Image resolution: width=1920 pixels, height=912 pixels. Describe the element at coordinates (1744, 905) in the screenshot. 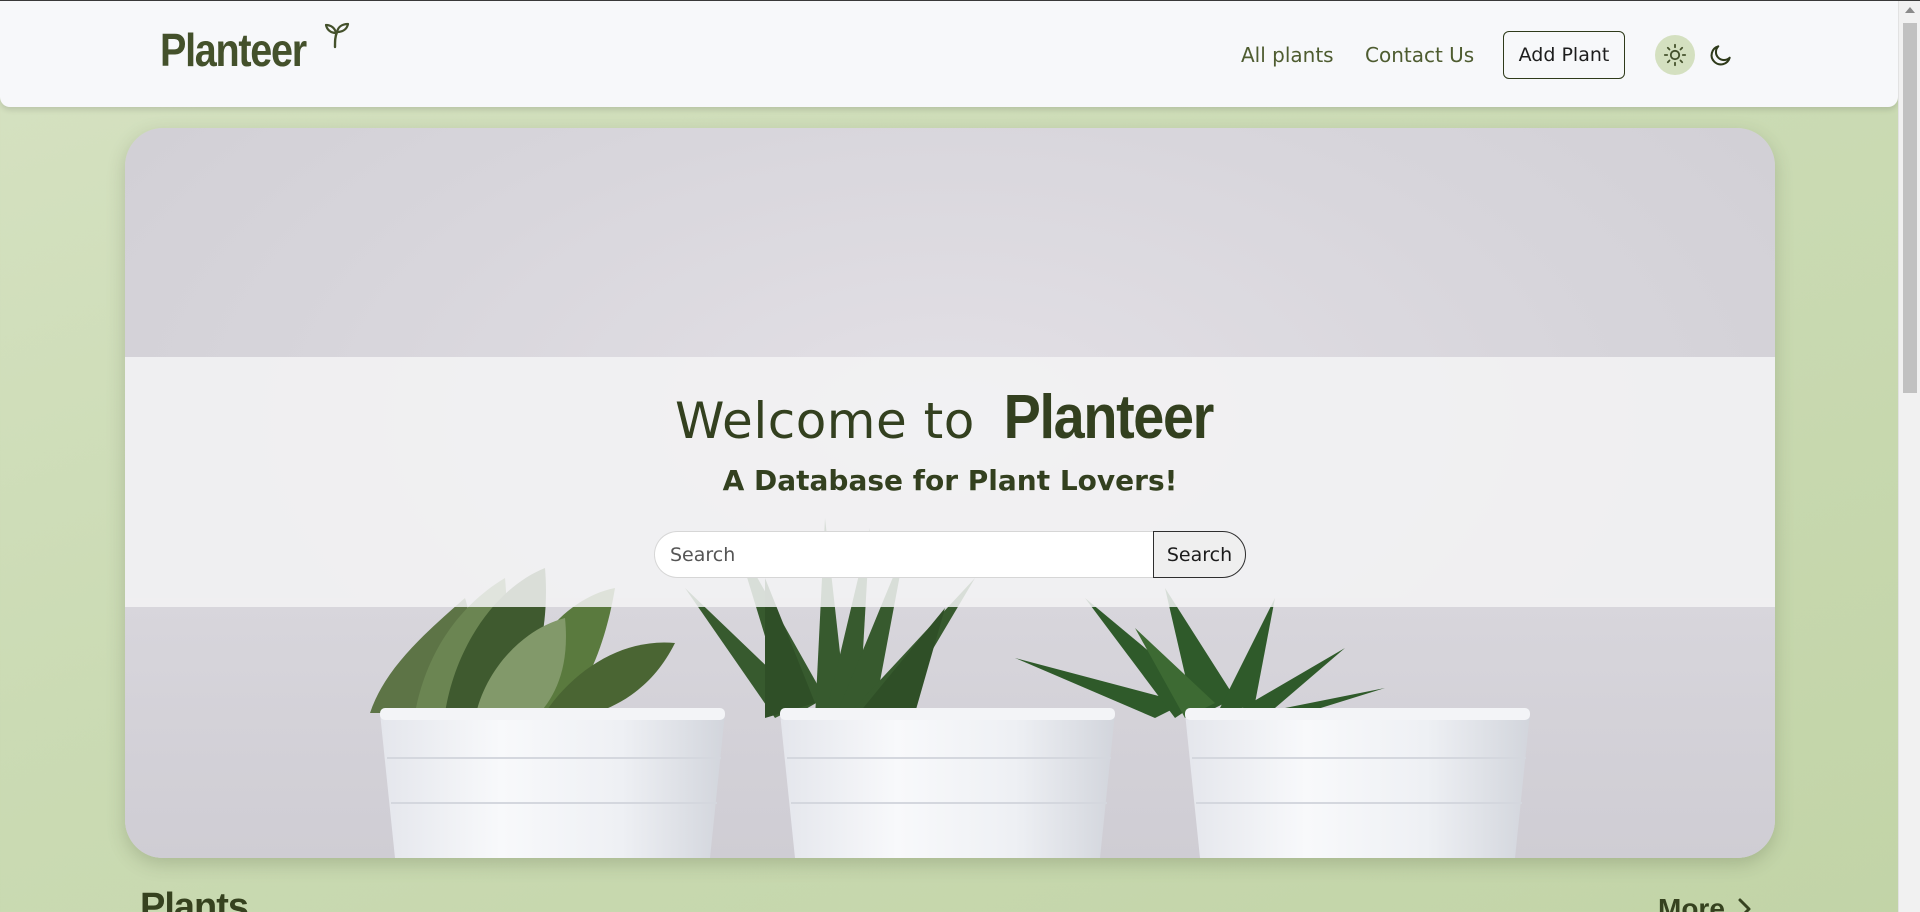

I see `chevron-right-icon` at that location.